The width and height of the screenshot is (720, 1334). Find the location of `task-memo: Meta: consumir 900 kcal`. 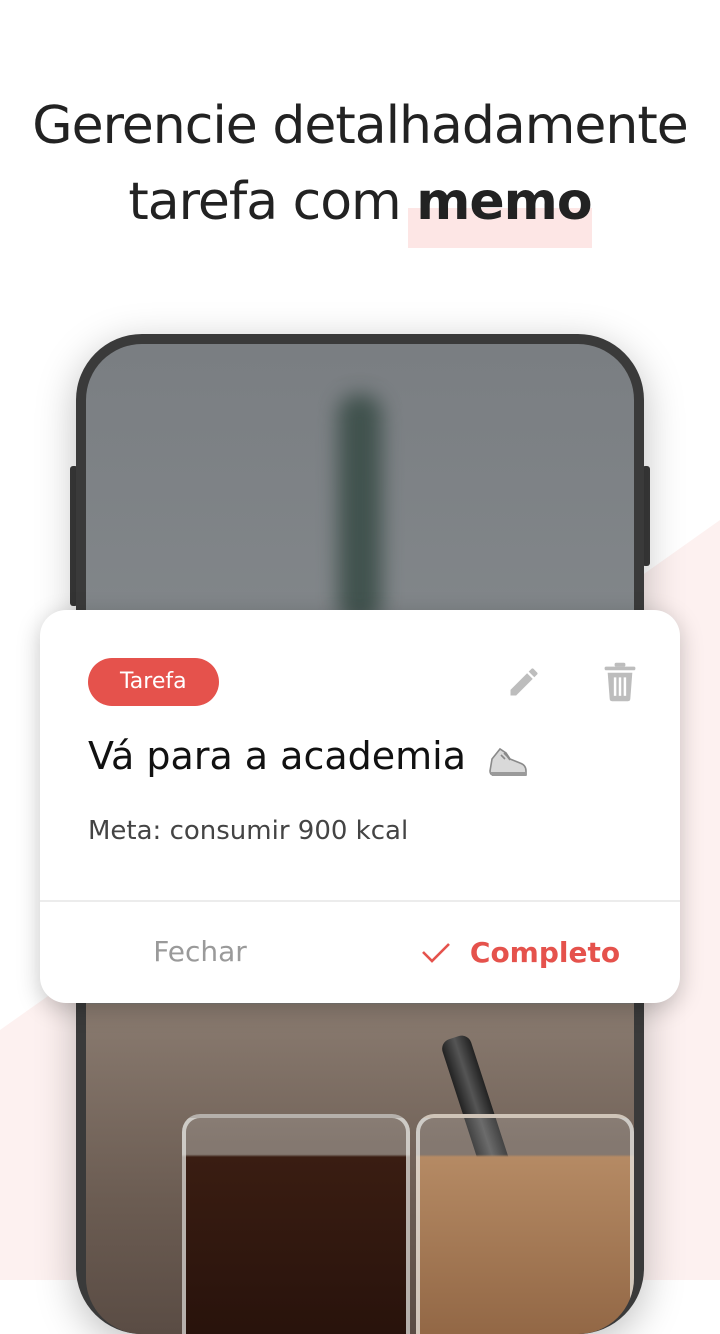

task-memo: Meta: consumir 900 kcal is located at coordinates (248, 831).